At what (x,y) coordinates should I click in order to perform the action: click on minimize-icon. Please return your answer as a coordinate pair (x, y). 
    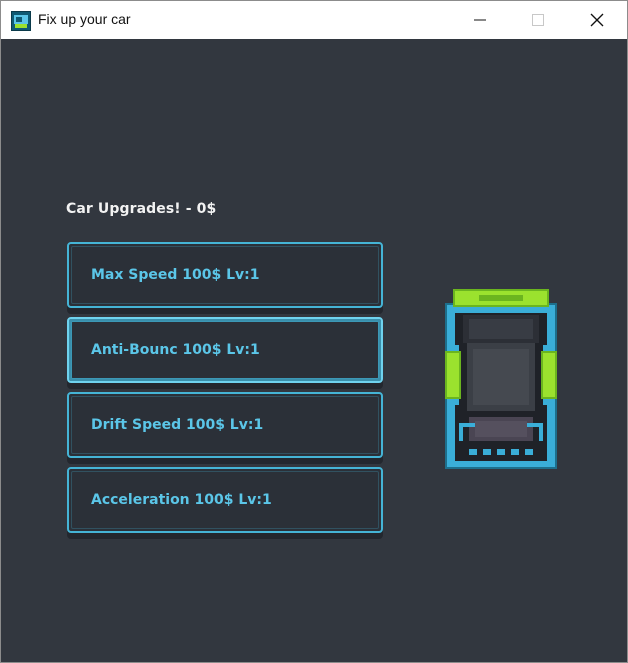
    Looking at the image, I should click on (480, 20).